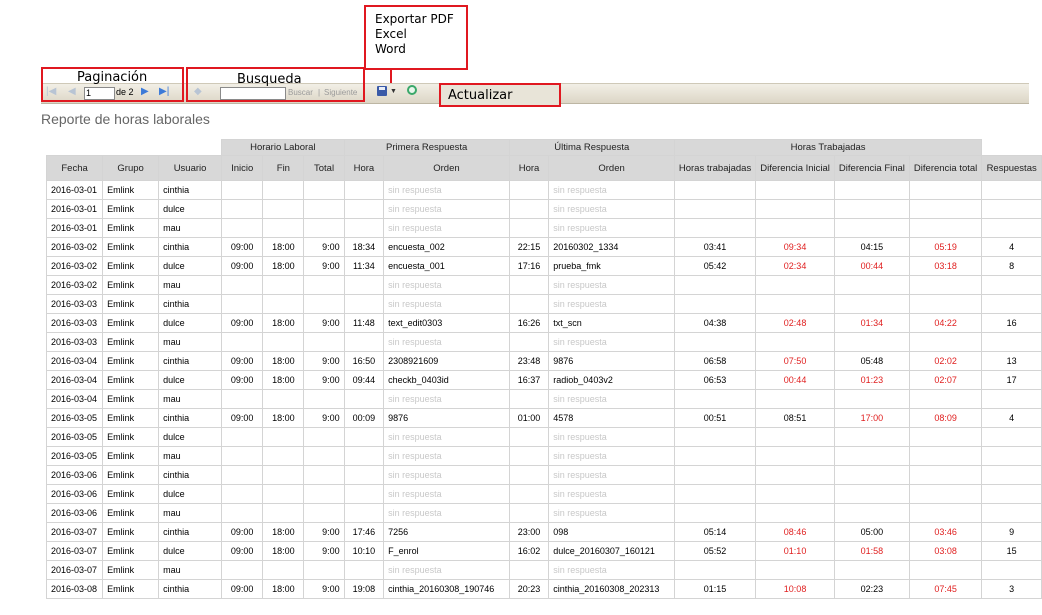  Describe the element at coordinates (446, 551) in the screenshot. I see `col-primera-orden-cell: F_enrol` at that location.